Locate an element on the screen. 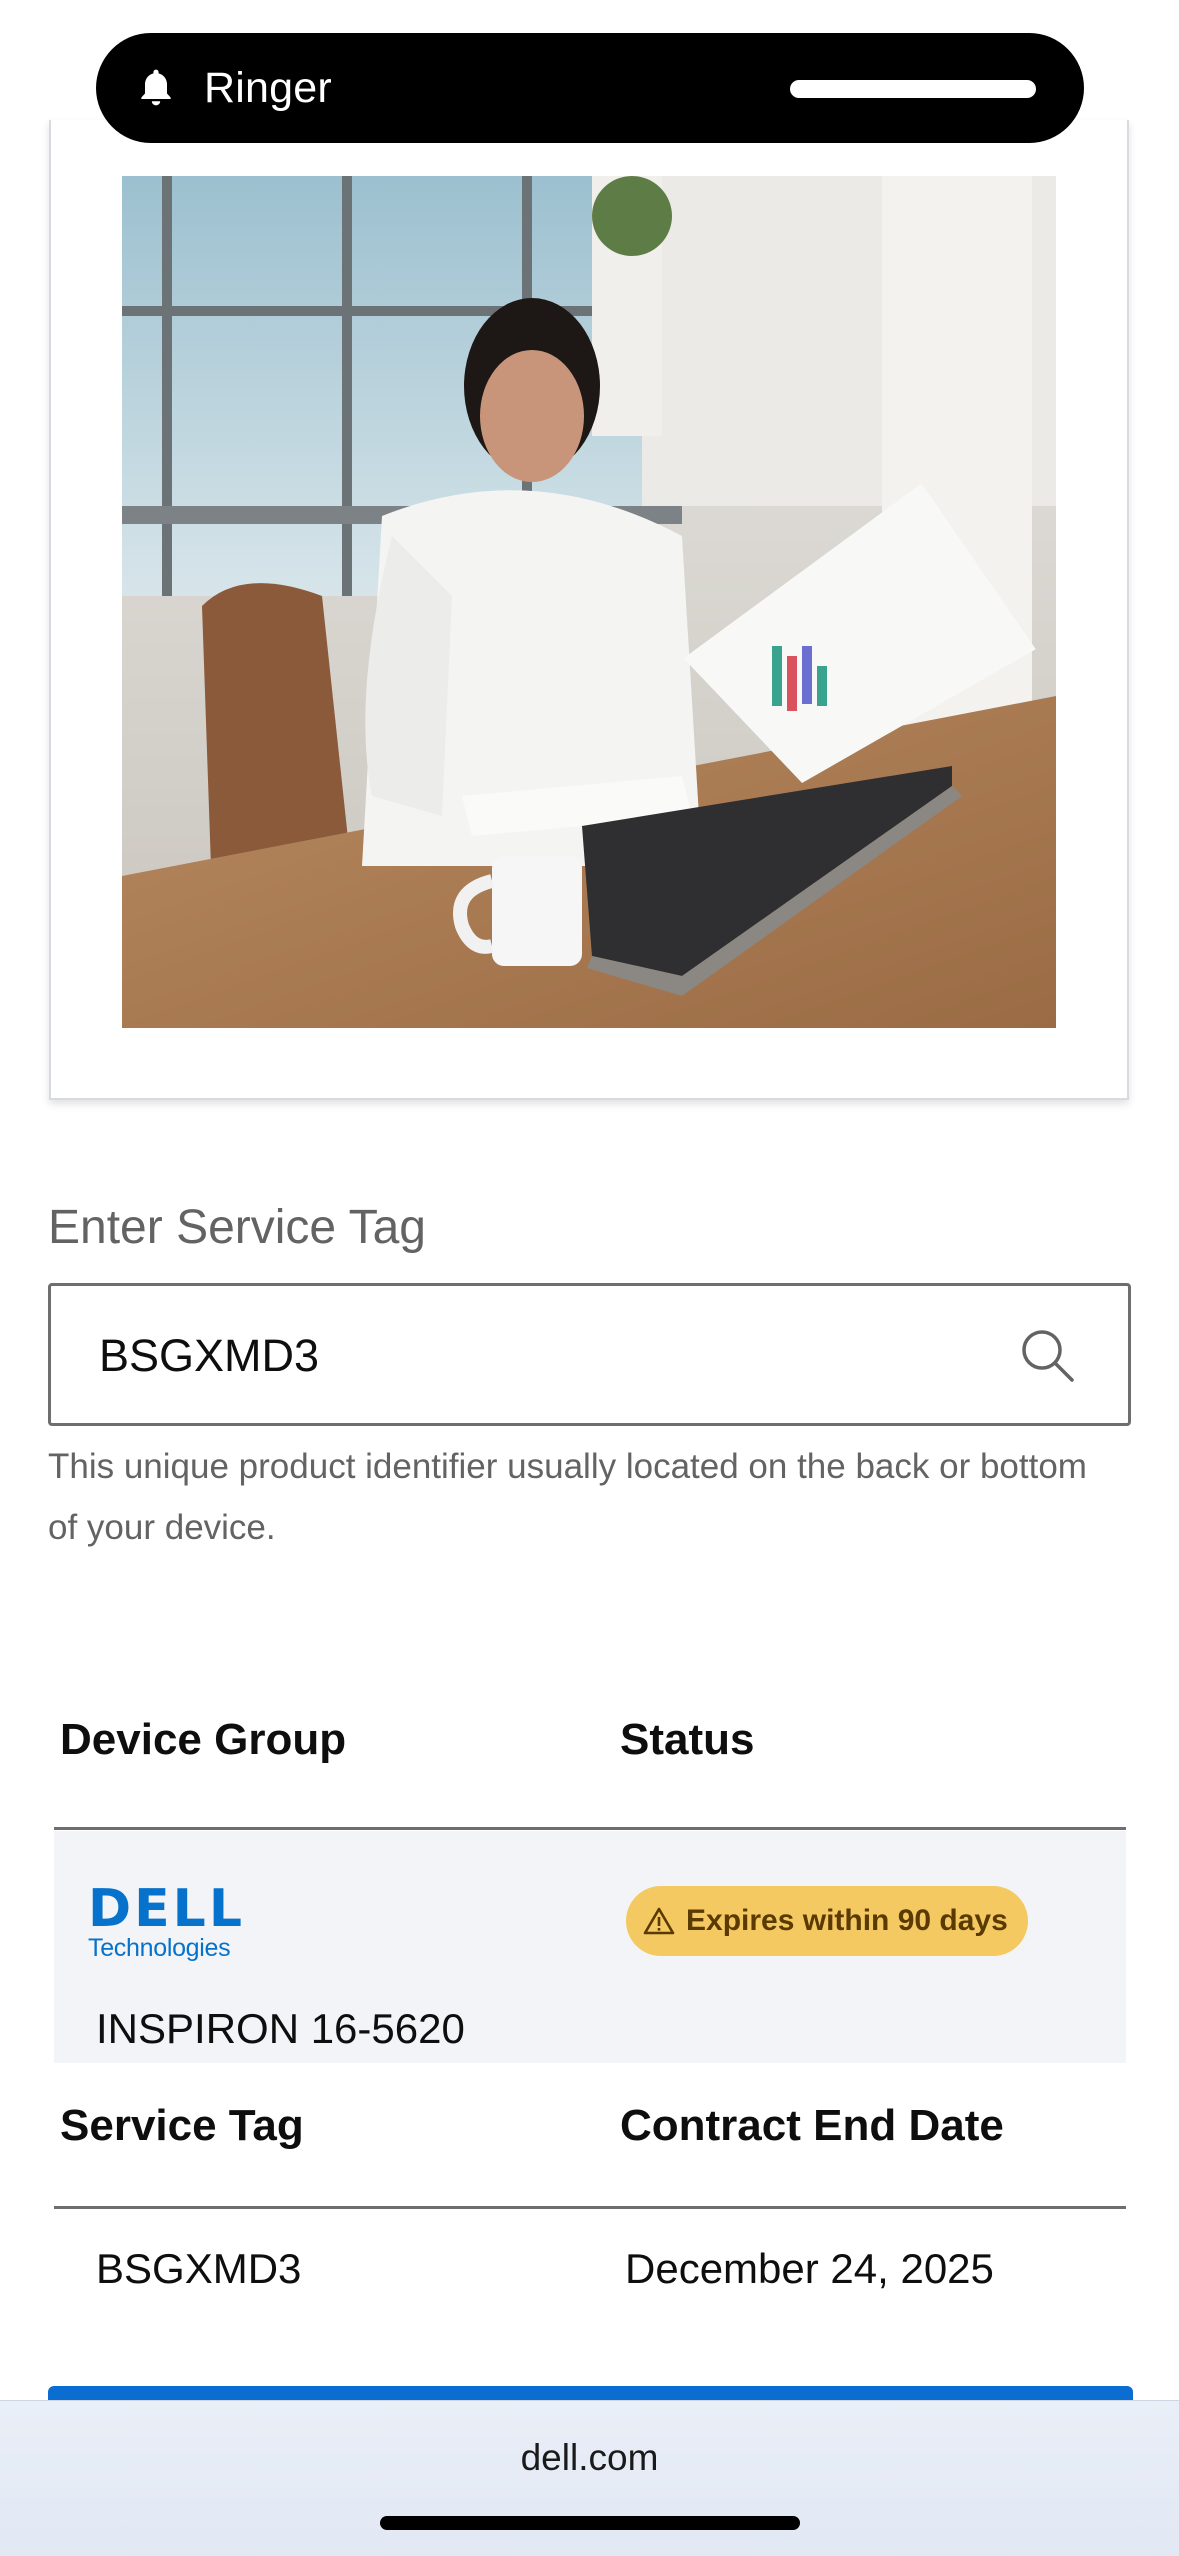 The height and width of the screenshot is (2556, 1179). service-tag-input: BSGXMD3 is located at coordinates (589, 1354).